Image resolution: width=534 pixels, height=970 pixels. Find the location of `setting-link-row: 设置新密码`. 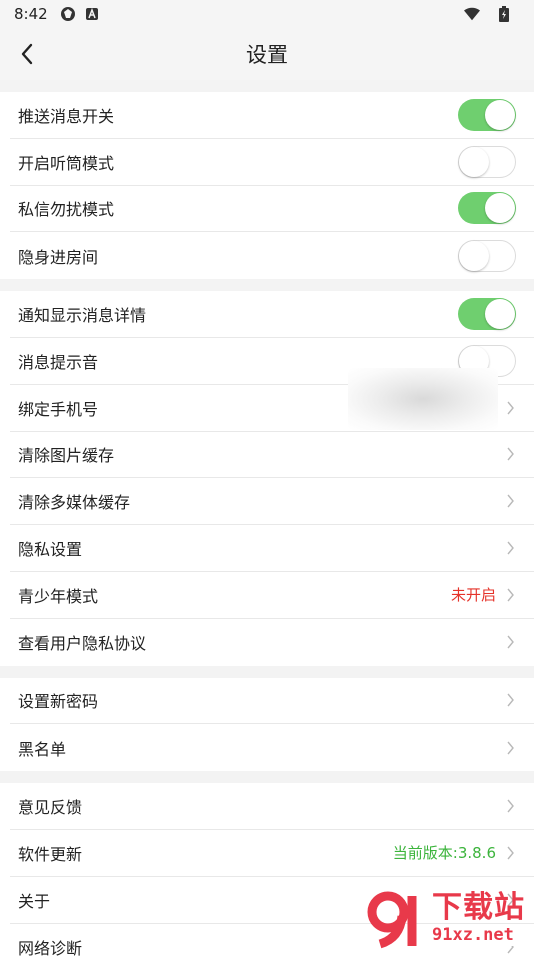

setting-link-row: 设置新密码 is located at coordinates (272, 701).